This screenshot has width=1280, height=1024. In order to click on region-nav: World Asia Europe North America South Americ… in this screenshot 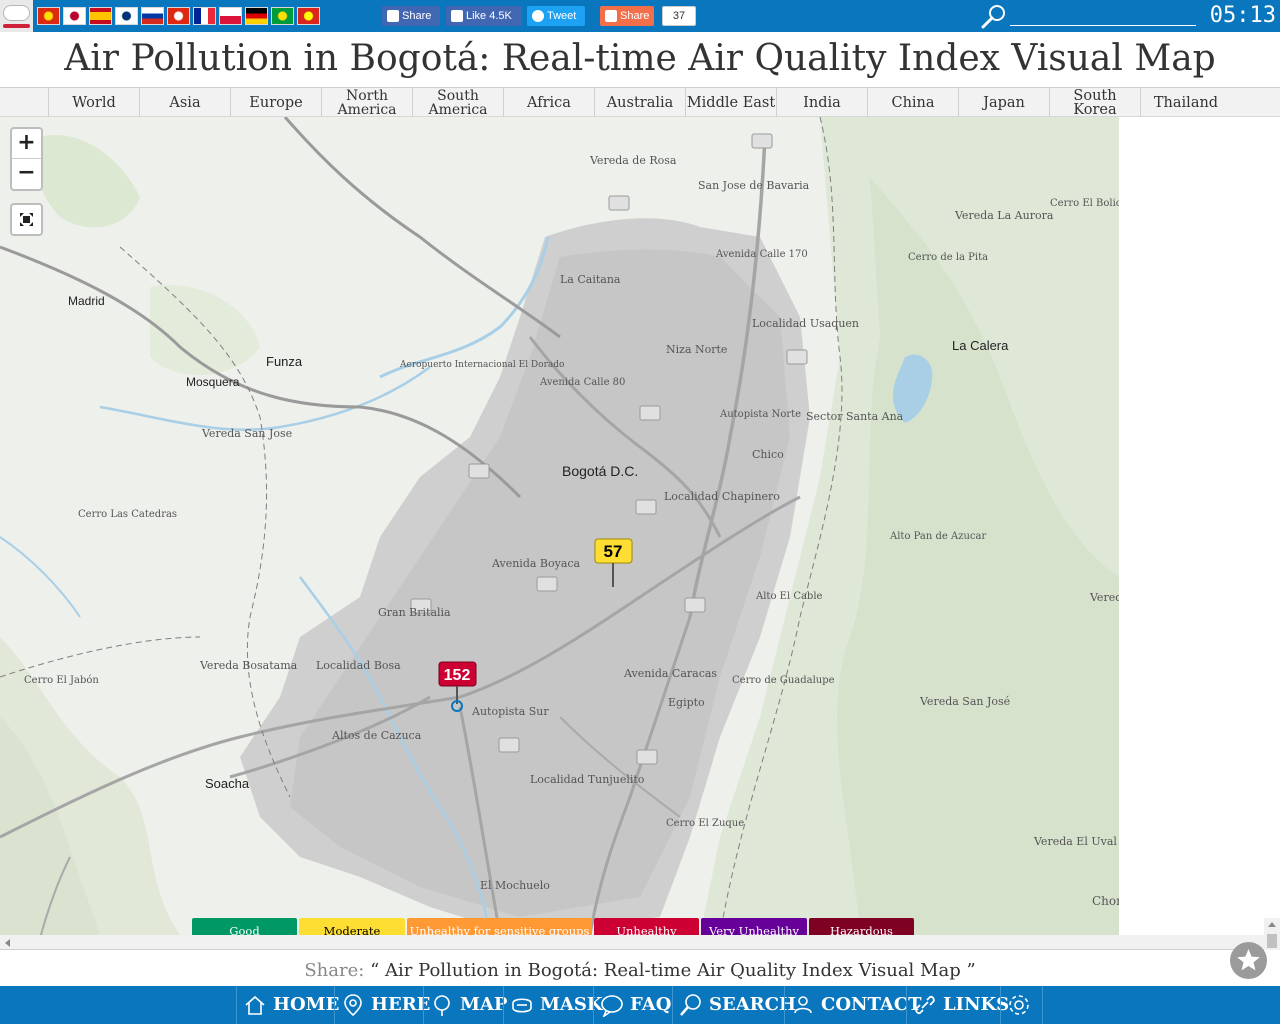, I will do `click(640, 102)`.